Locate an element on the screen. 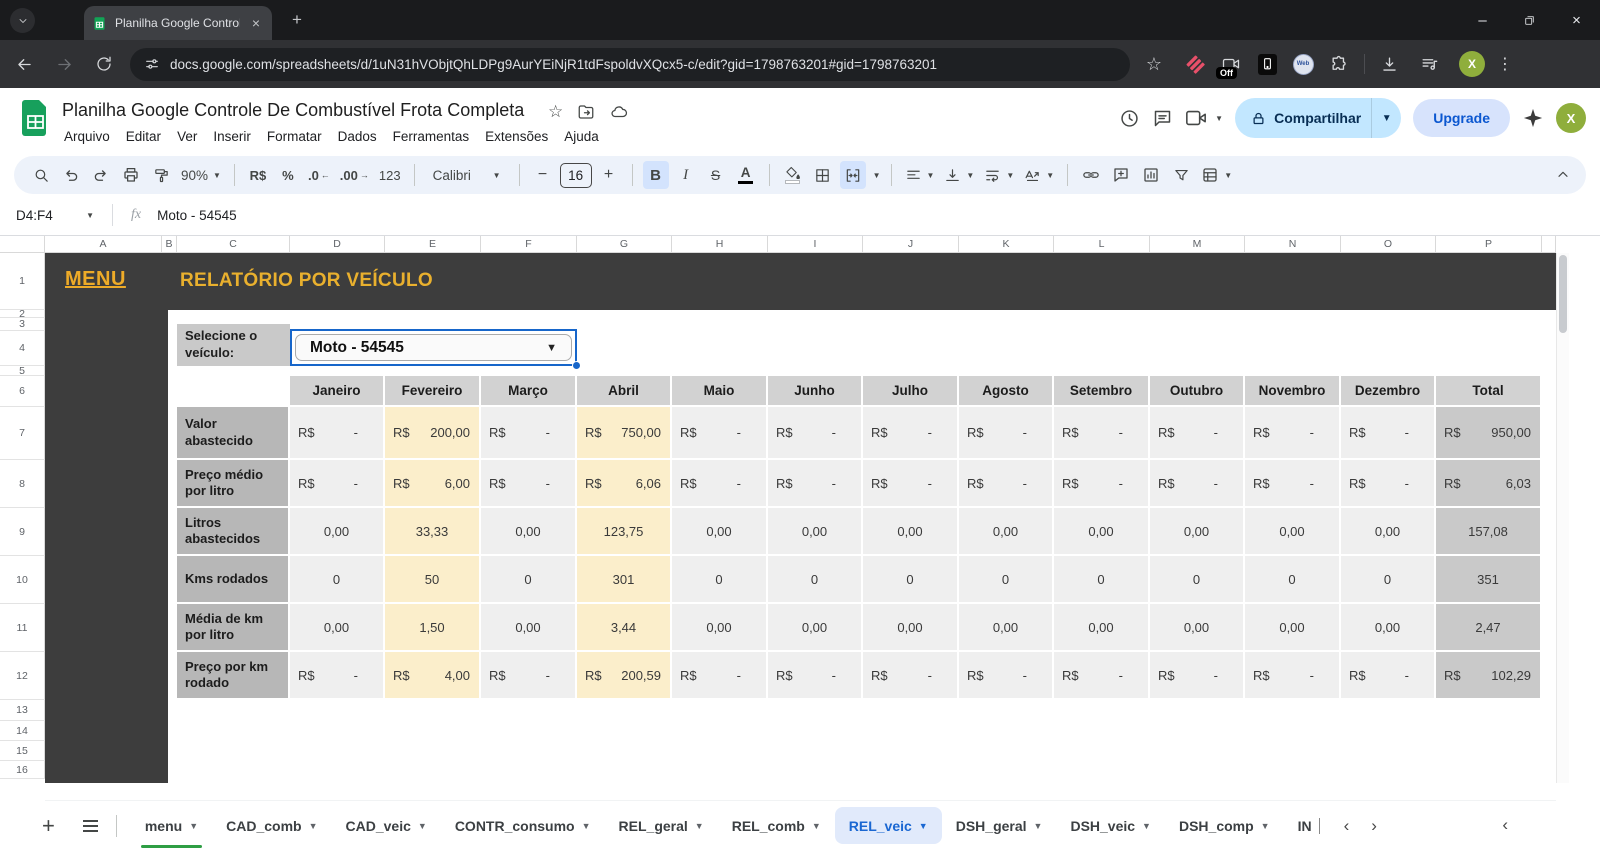 This screenshot has width=1600, height=850. site-settings-icon is located at coordinates (152, 64).